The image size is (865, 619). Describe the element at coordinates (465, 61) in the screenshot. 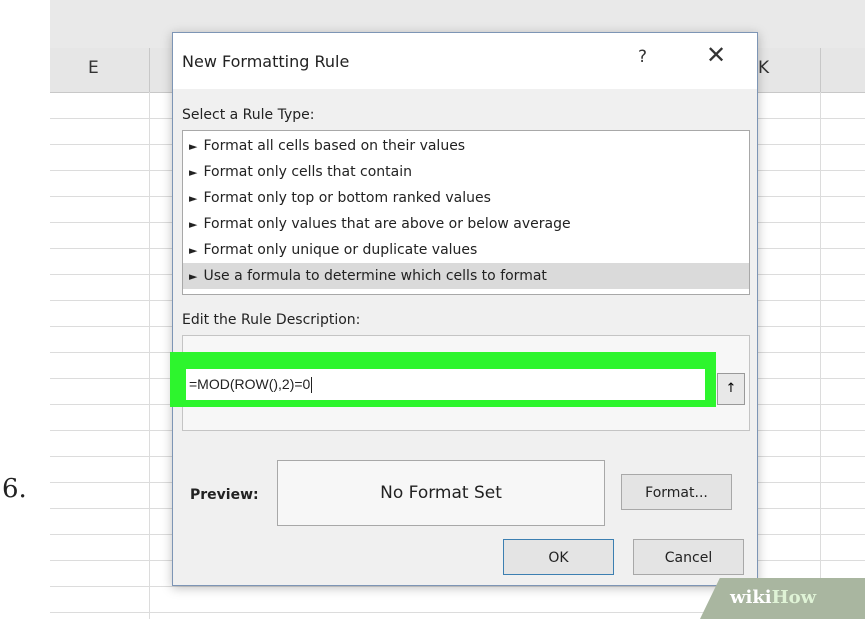

I see `dialog-titlebar: New Formatting Rule ? ✕` at that location.